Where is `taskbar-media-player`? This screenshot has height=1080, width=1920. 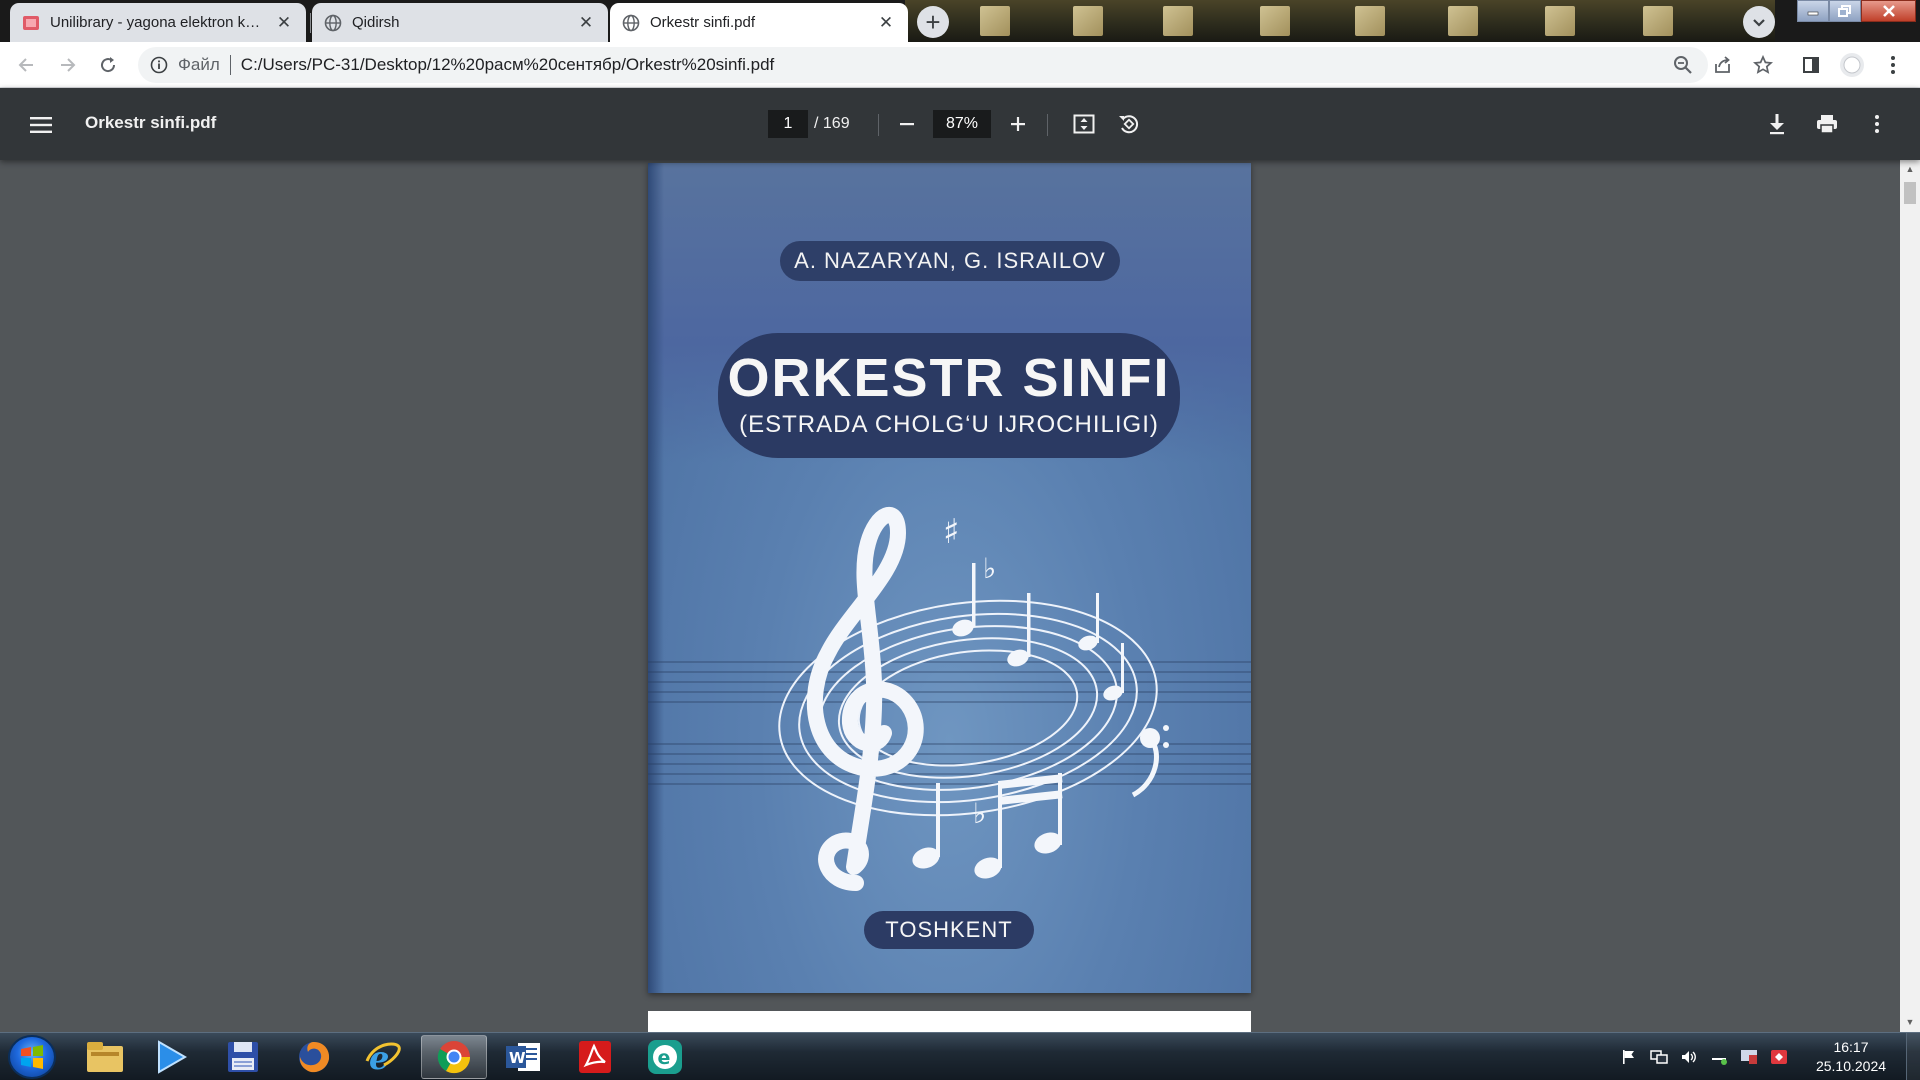
taskbar-media-player is located at coordinates (171, 1057).